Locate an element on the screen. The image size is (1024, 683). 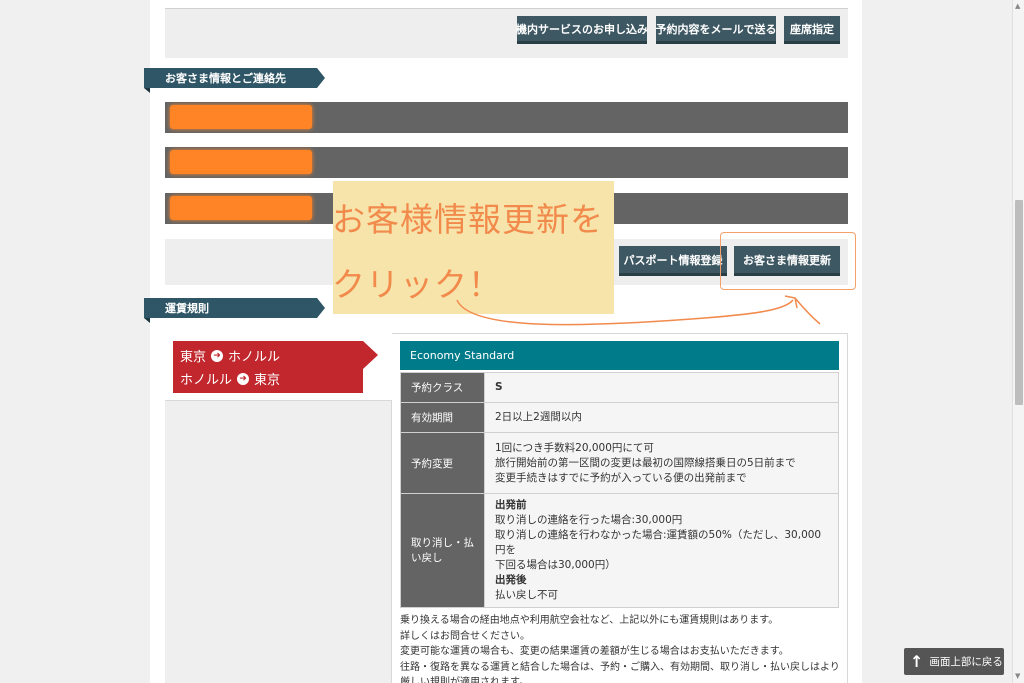
email-reservation-button: 予約内容をメールで送る is located at coordinates (716, 30).